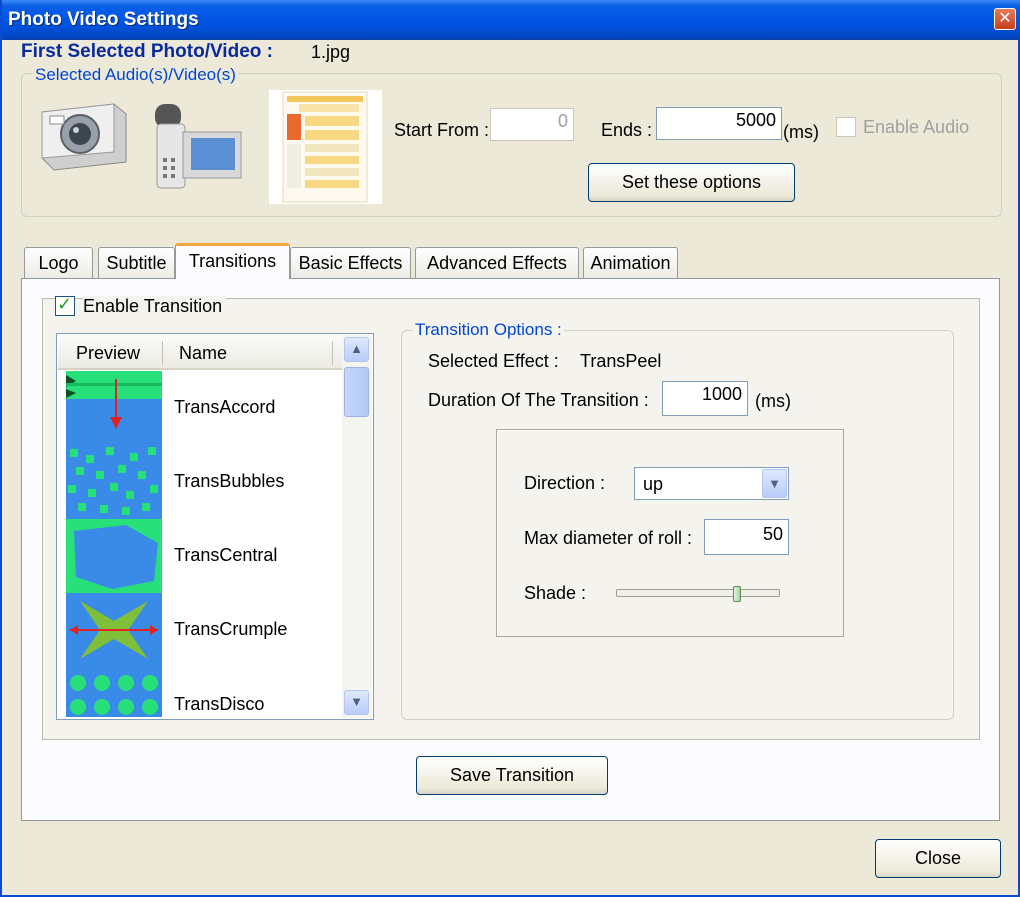  Describe the element at coordinates (497, 262) in the screenshot. I see `tab-advanced-effects: Advanced Effects` at that location.